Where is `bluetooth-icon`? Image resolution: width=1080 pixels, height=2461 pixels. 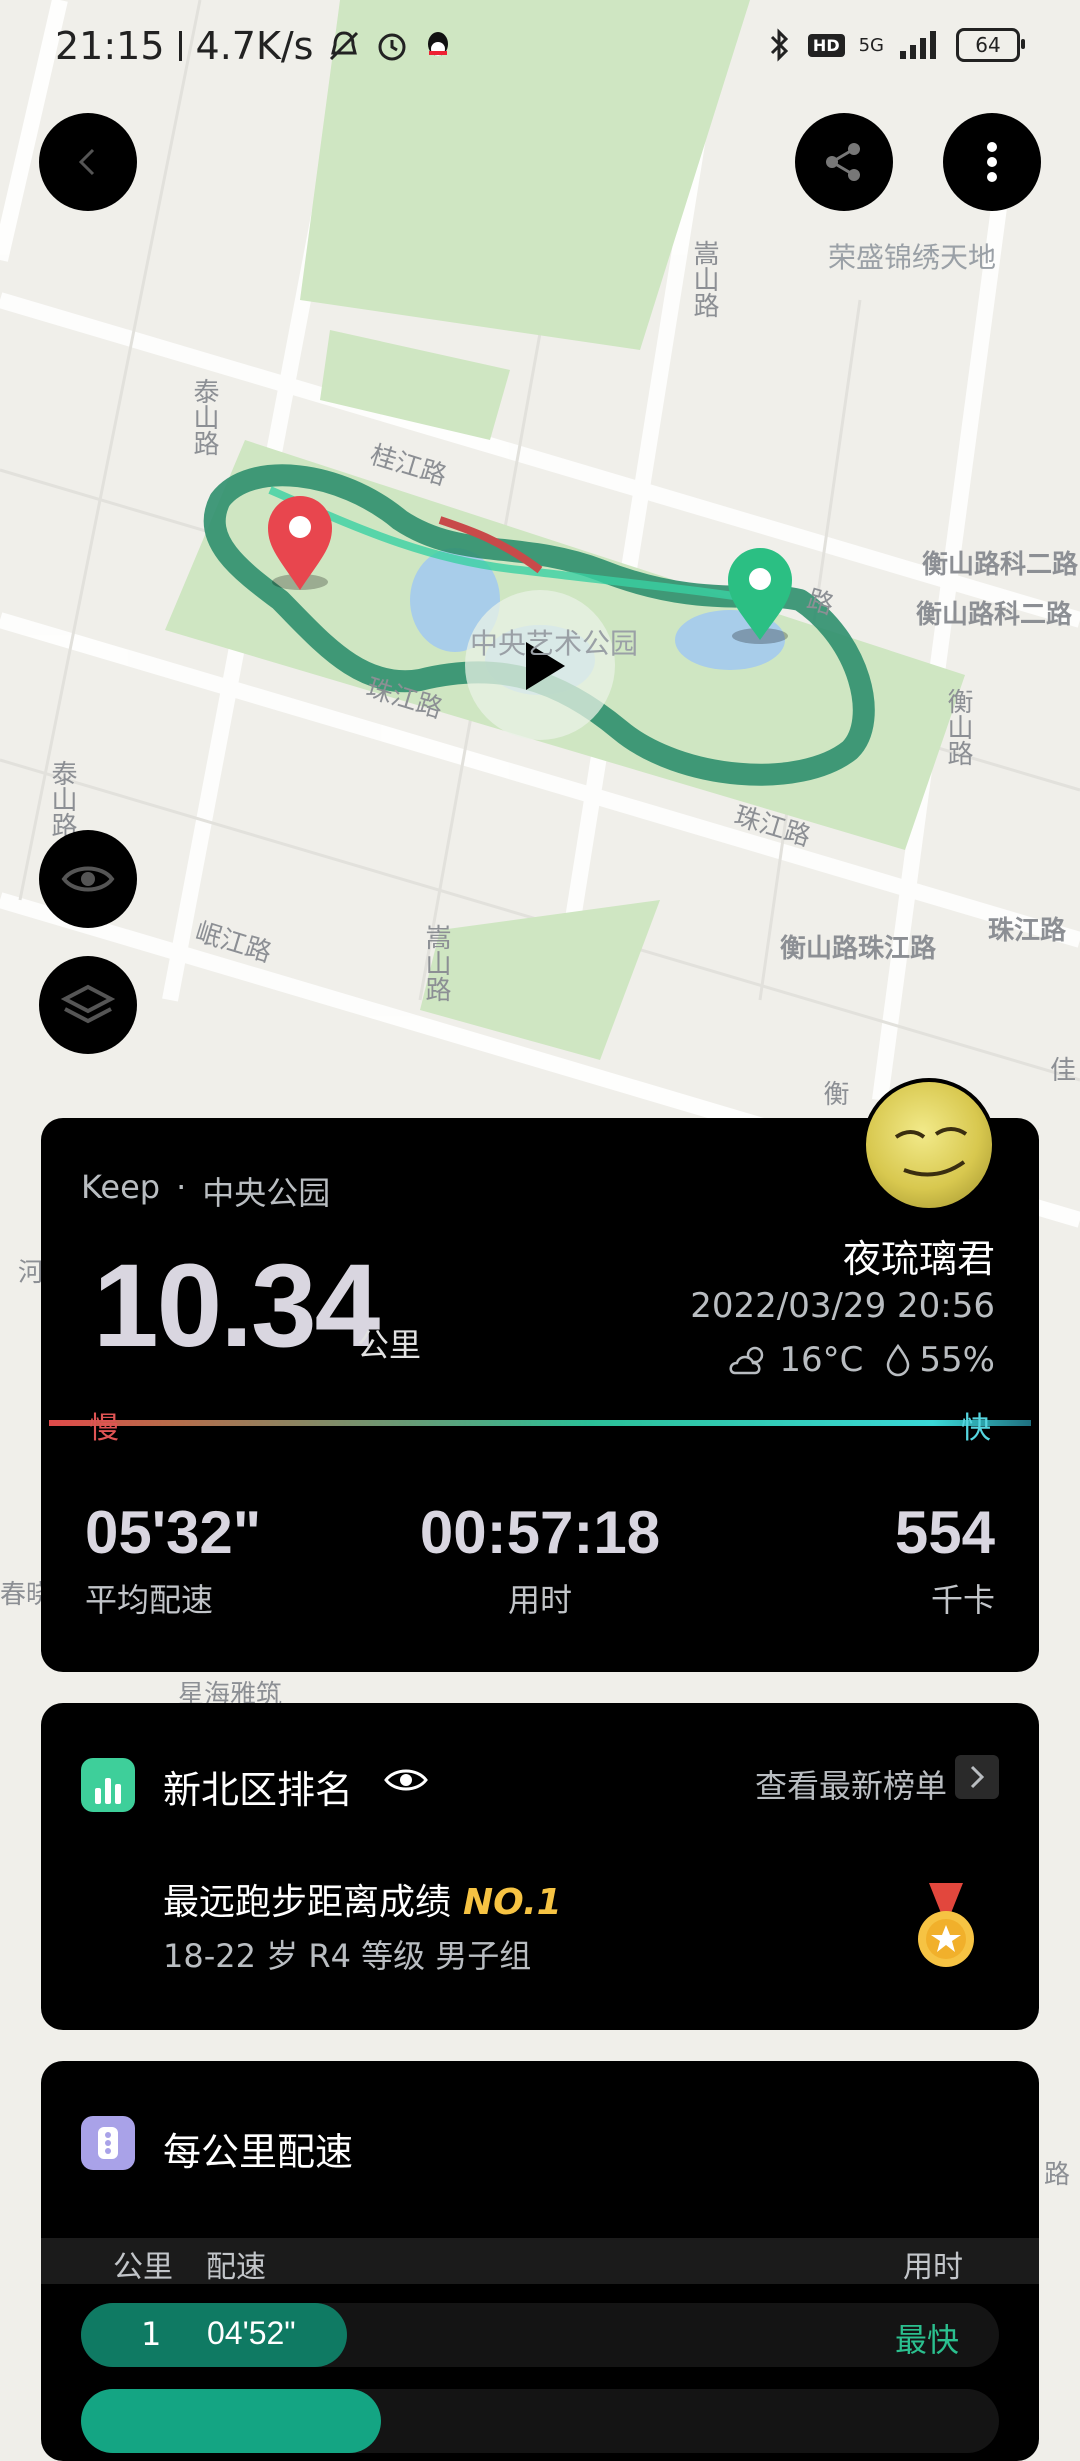
bluetooth-icon is located at coordinates (779, 45).